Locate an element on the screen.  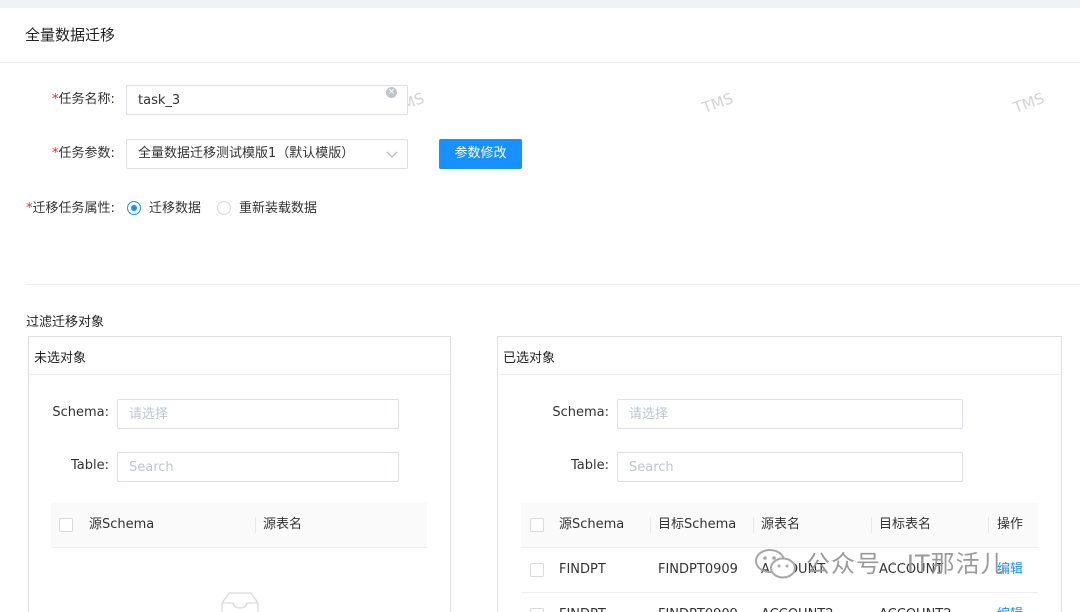
table-header: 源Schema 目标Schema 源表名 目标表名 操作 is located at coordinates (779, 525).